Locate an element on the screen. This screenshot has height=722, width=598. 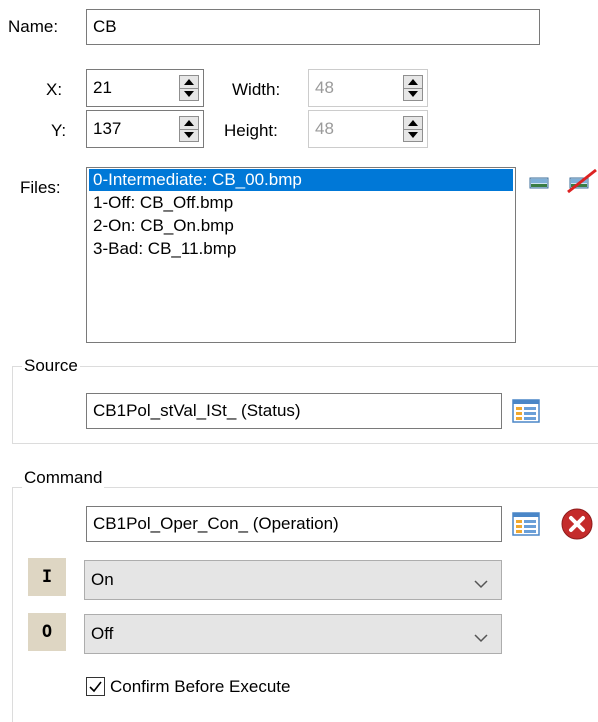
width-decrement-button is located at coordinates (413, 94).